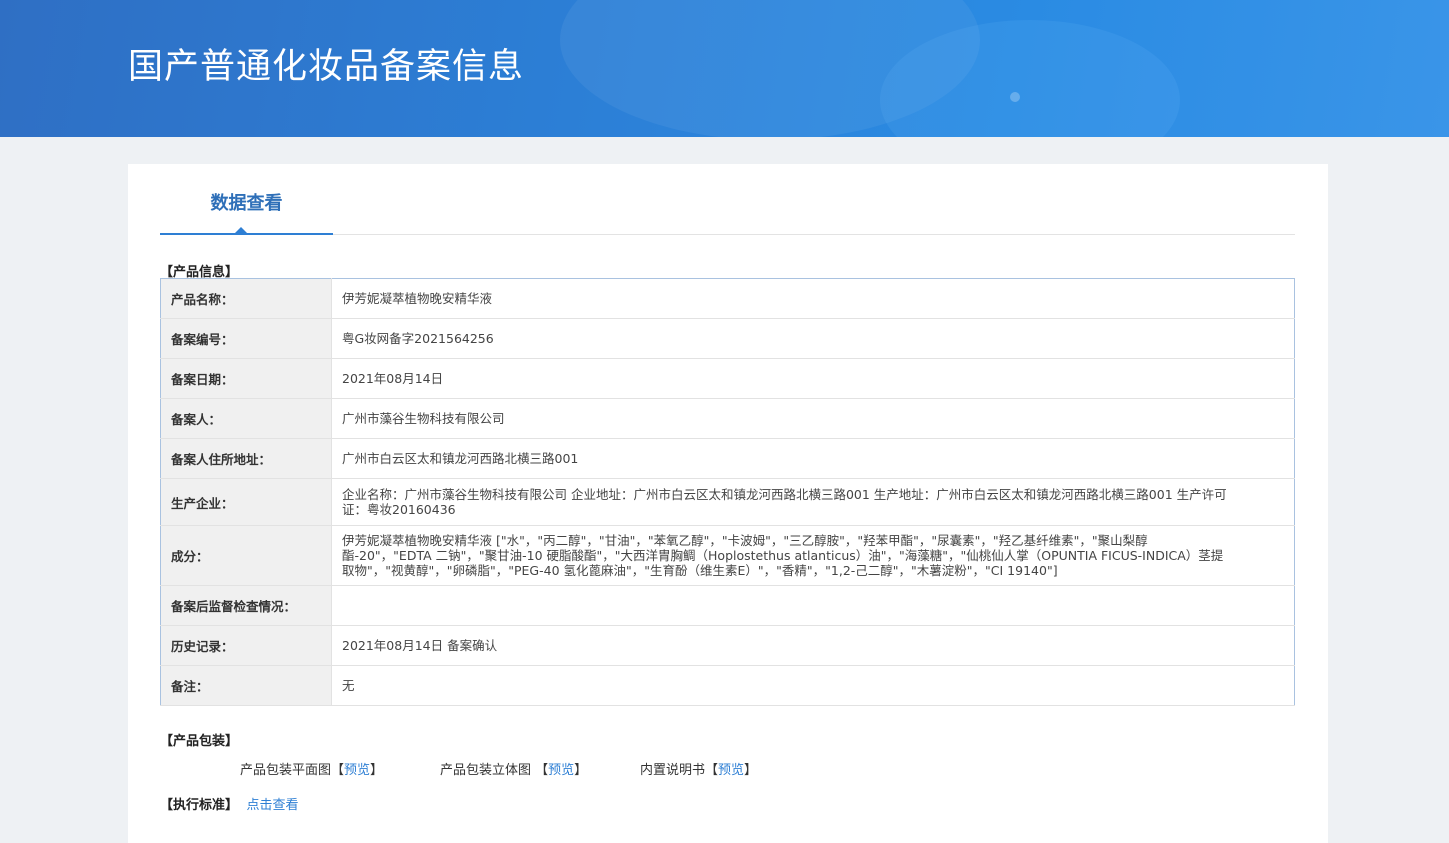 The width and height of the screenshot is (1449, 843). I want to click on tab-label: 数据查看, so click(246, 203).